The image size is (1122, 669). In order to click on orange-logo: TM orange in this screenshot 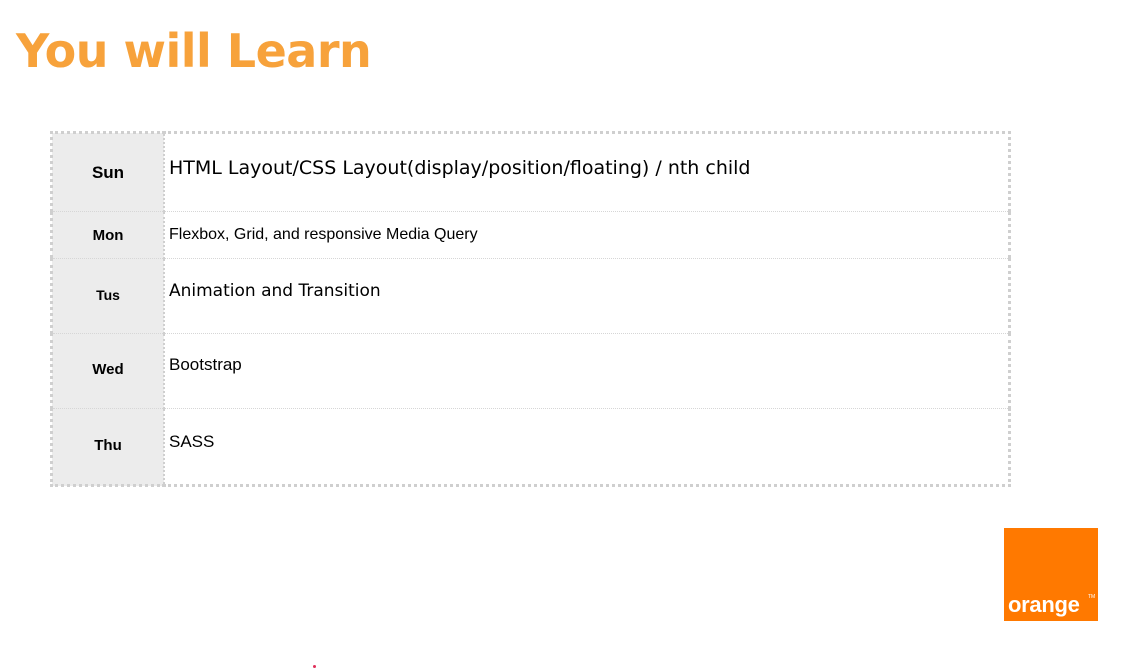, I will do `click(1051, 574)`.